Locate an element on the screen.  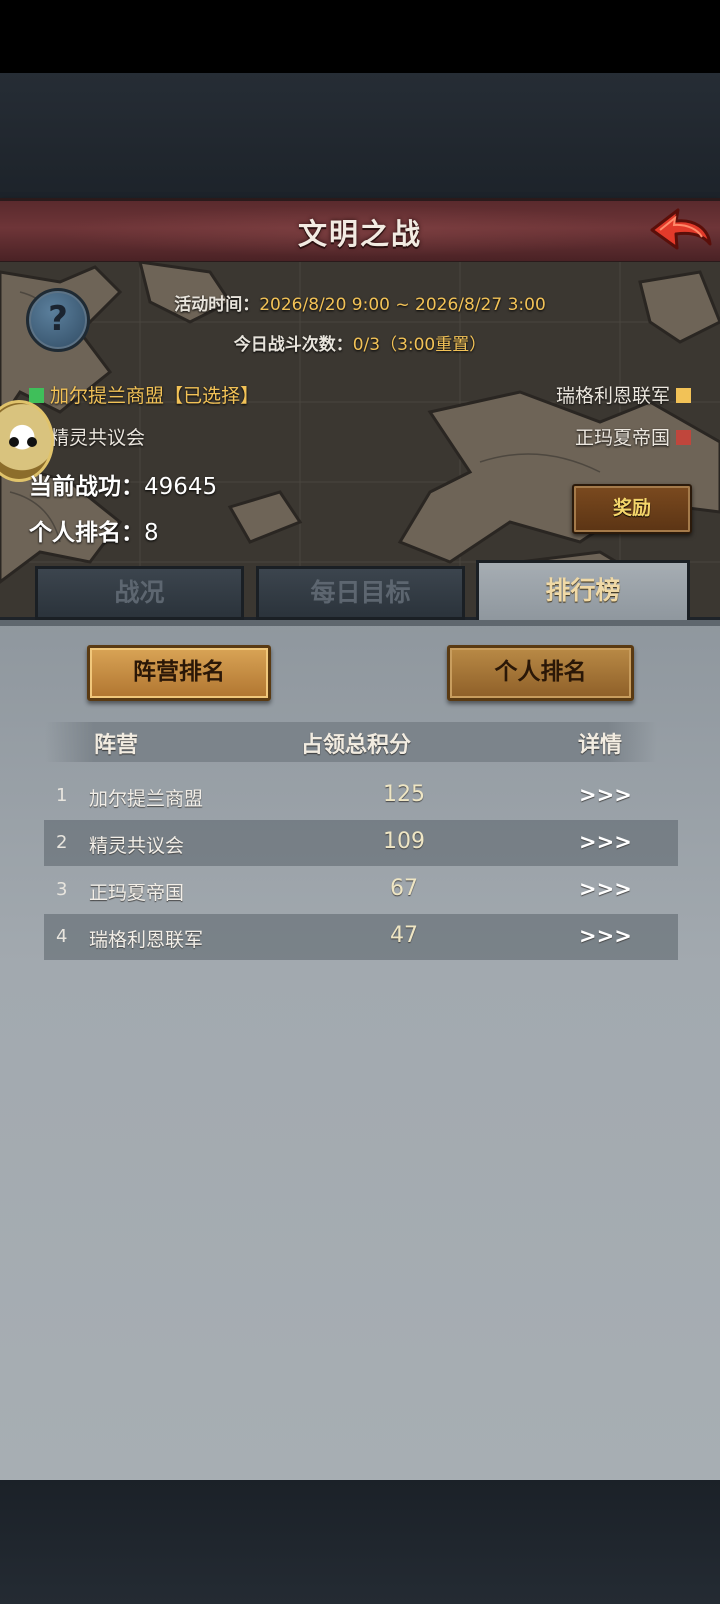
header-detail: 详情 is located at coordinates (600, 745).